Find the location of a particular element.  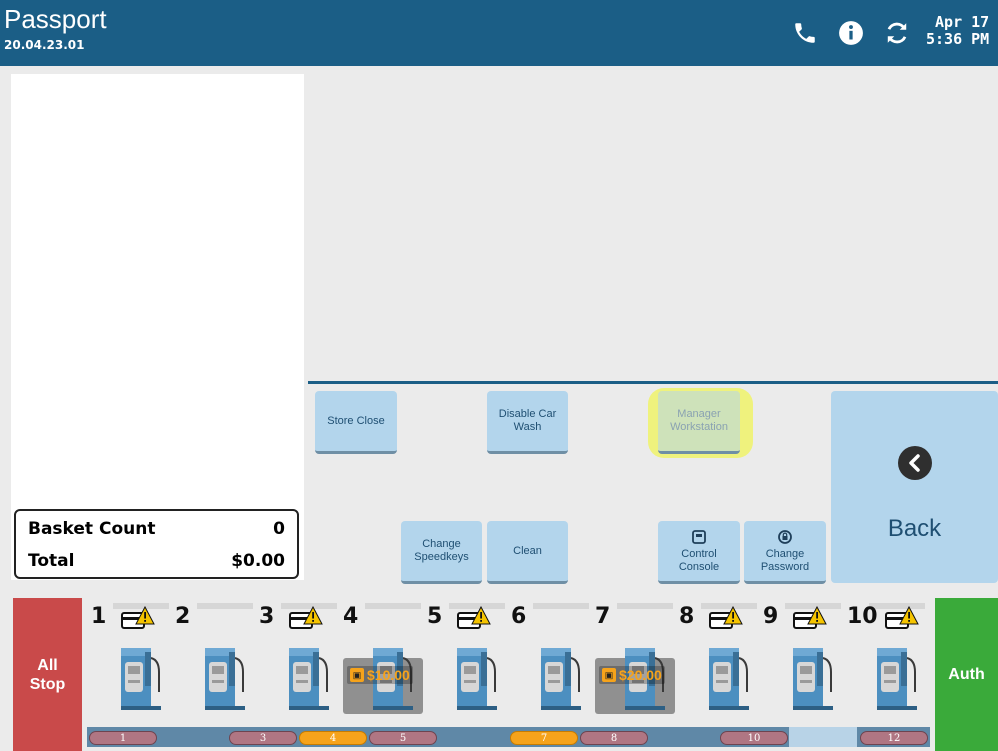

change-password-button: Change Password is located at coordinates (785, 552).